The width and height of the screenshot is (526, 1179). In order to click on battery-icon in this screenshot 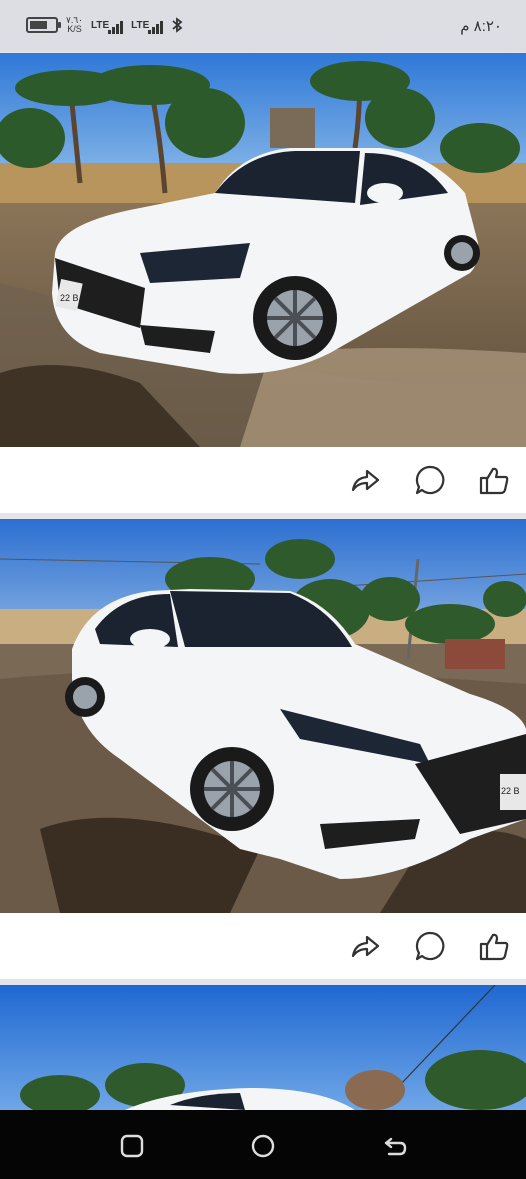, I will do `click(43, 25)`.